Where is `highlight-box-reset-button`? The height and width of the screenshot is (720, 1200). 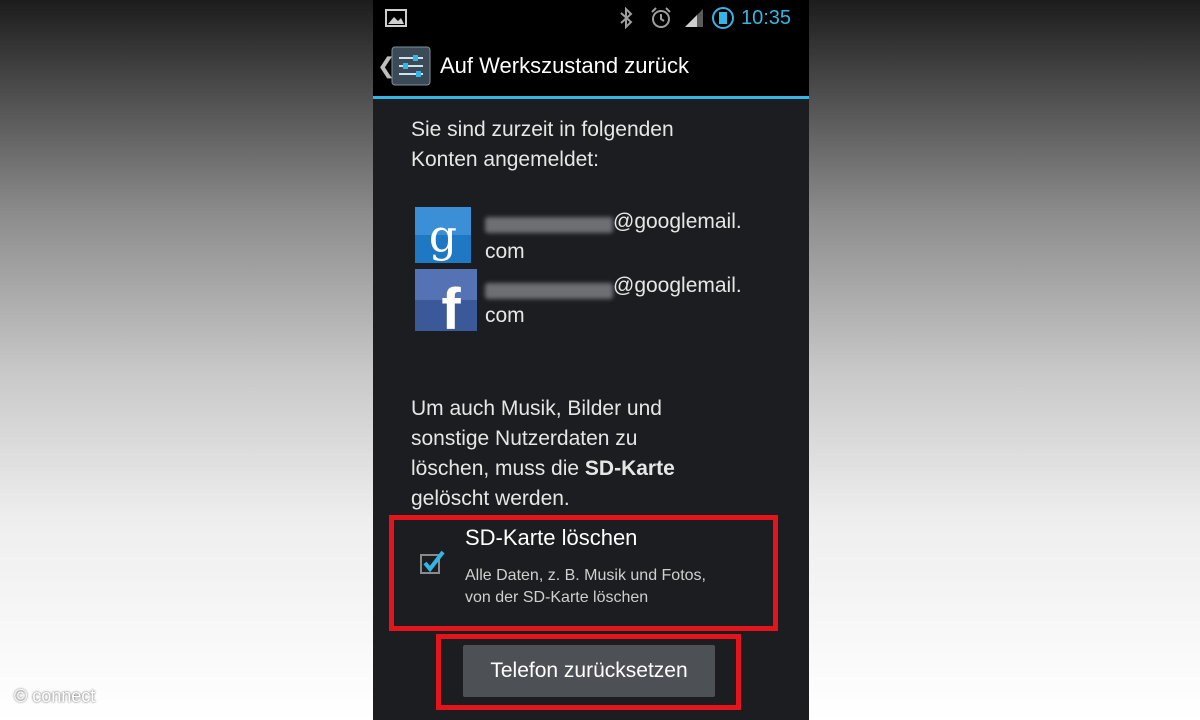
highlight-box-reset-button is located at coordinates (588, 672).